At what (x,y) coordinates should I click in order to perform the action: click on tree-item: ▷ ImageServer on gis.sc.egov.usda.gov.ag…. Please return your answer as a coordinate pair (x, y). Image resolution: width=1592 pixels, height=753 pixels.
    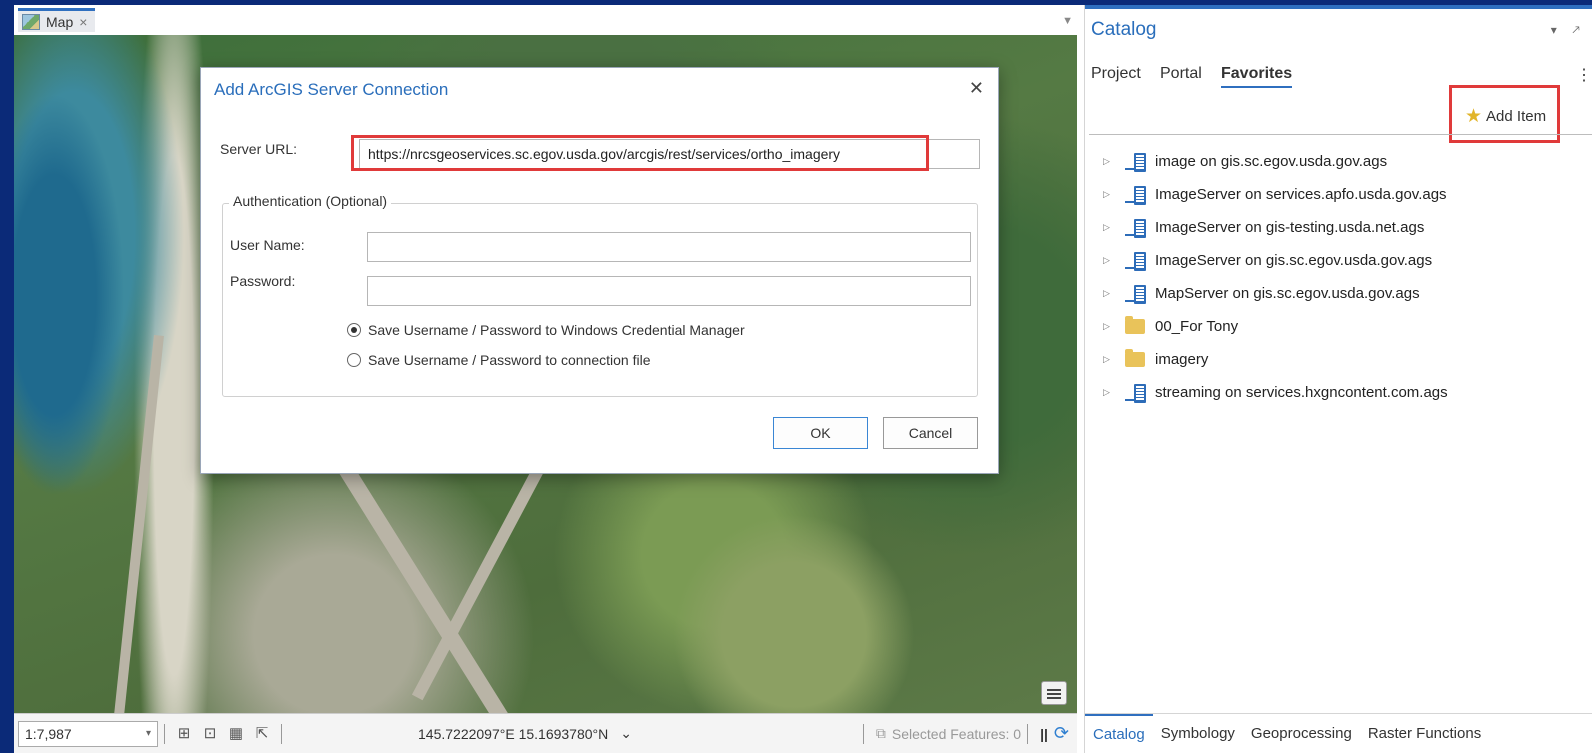
    Looking at the image, I should click on (1275, 260).